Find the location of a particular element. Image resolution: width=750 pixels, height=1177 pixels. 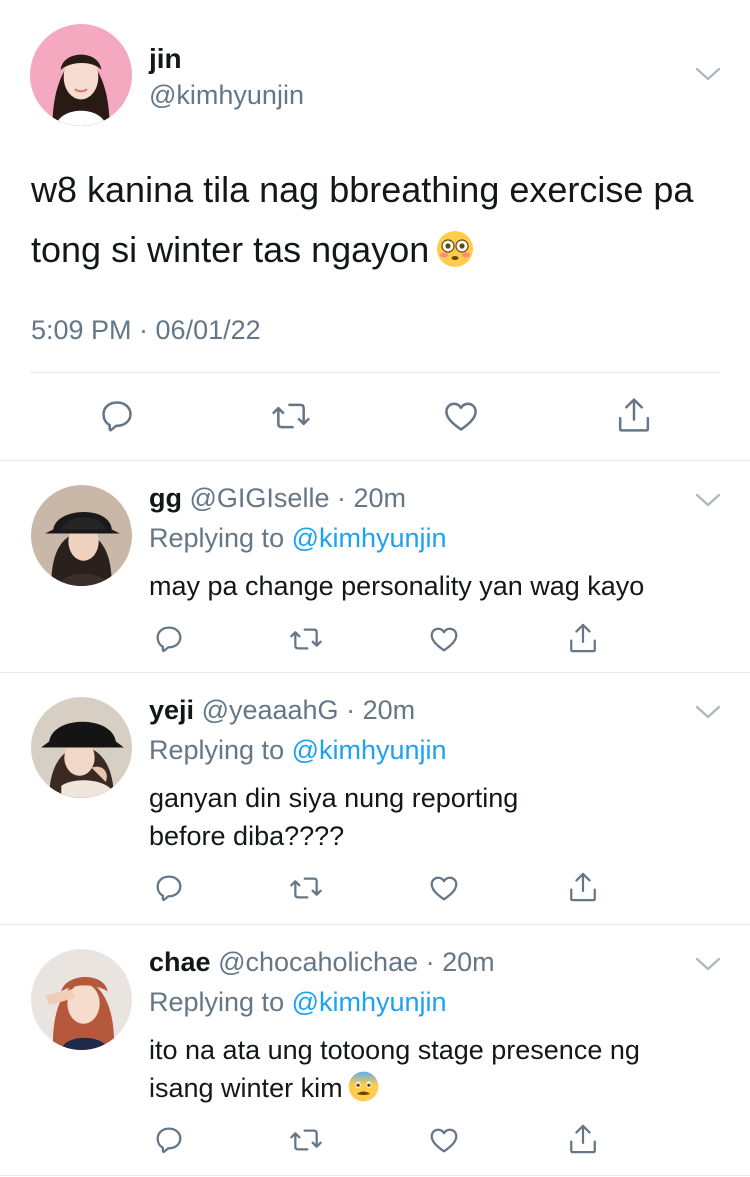

author-name: jin is located at coordinates (165, 59).